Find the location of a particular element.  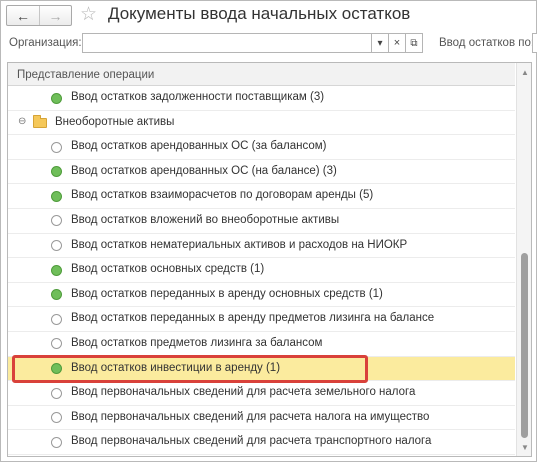

group-label: Внеоборотные активы is located at coordinates (115, 121).